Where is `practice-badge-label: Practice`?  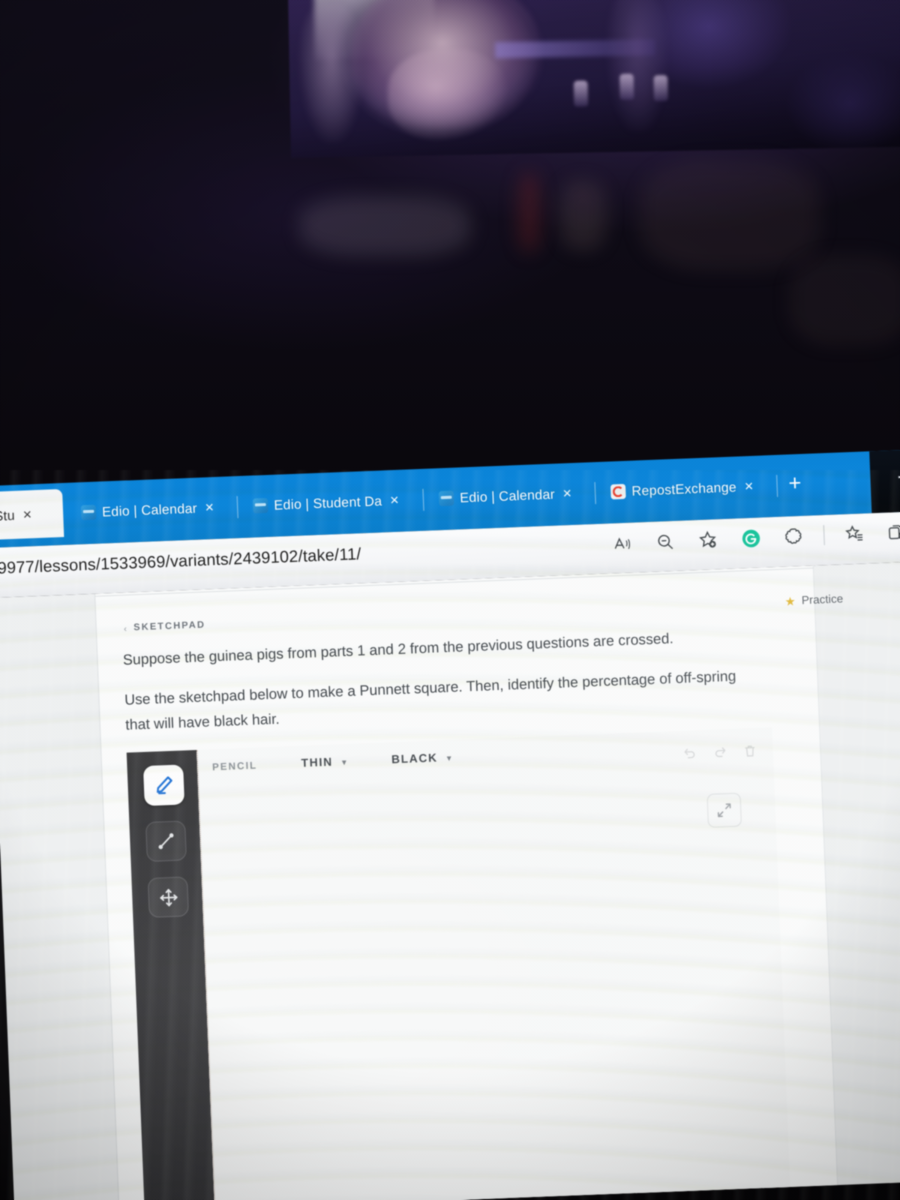 practice-badge-label: Practice is located at coordinates (822, 600).